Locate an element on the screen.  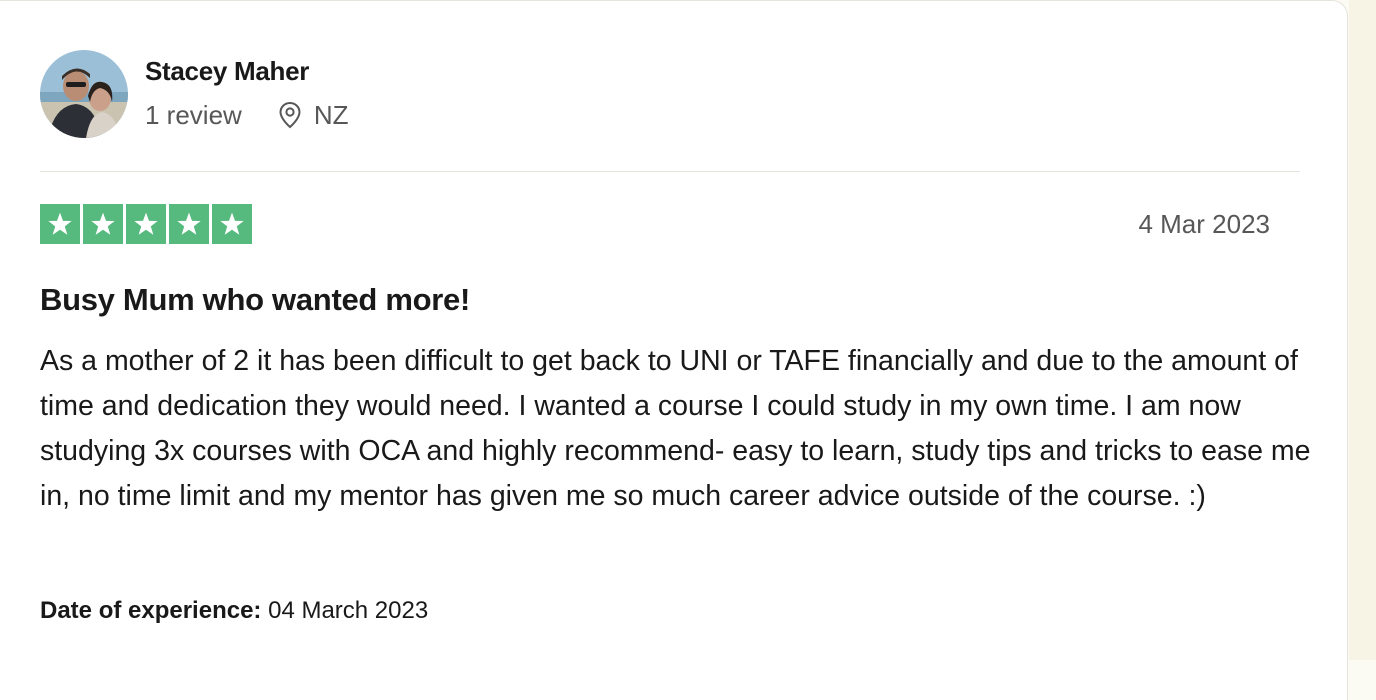
reviewer-info: Stacey Maher 1 review NZ is located at coordinates (247, 90).